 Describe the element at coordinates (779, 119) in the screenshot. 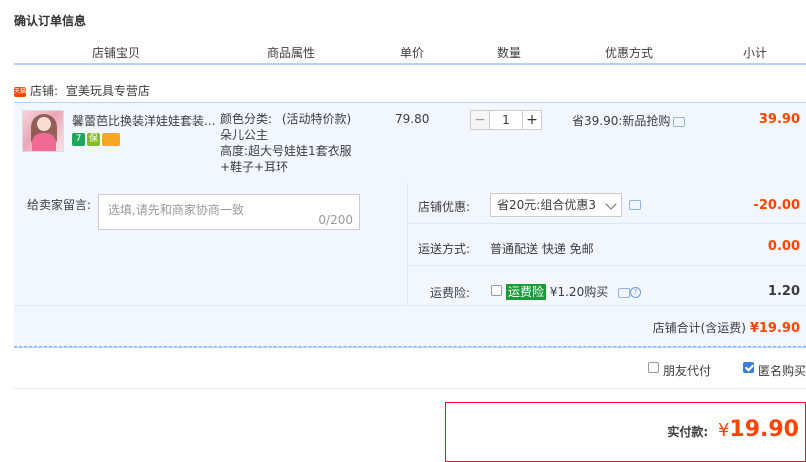

I see `item-subtotal: 39.90` at that location.